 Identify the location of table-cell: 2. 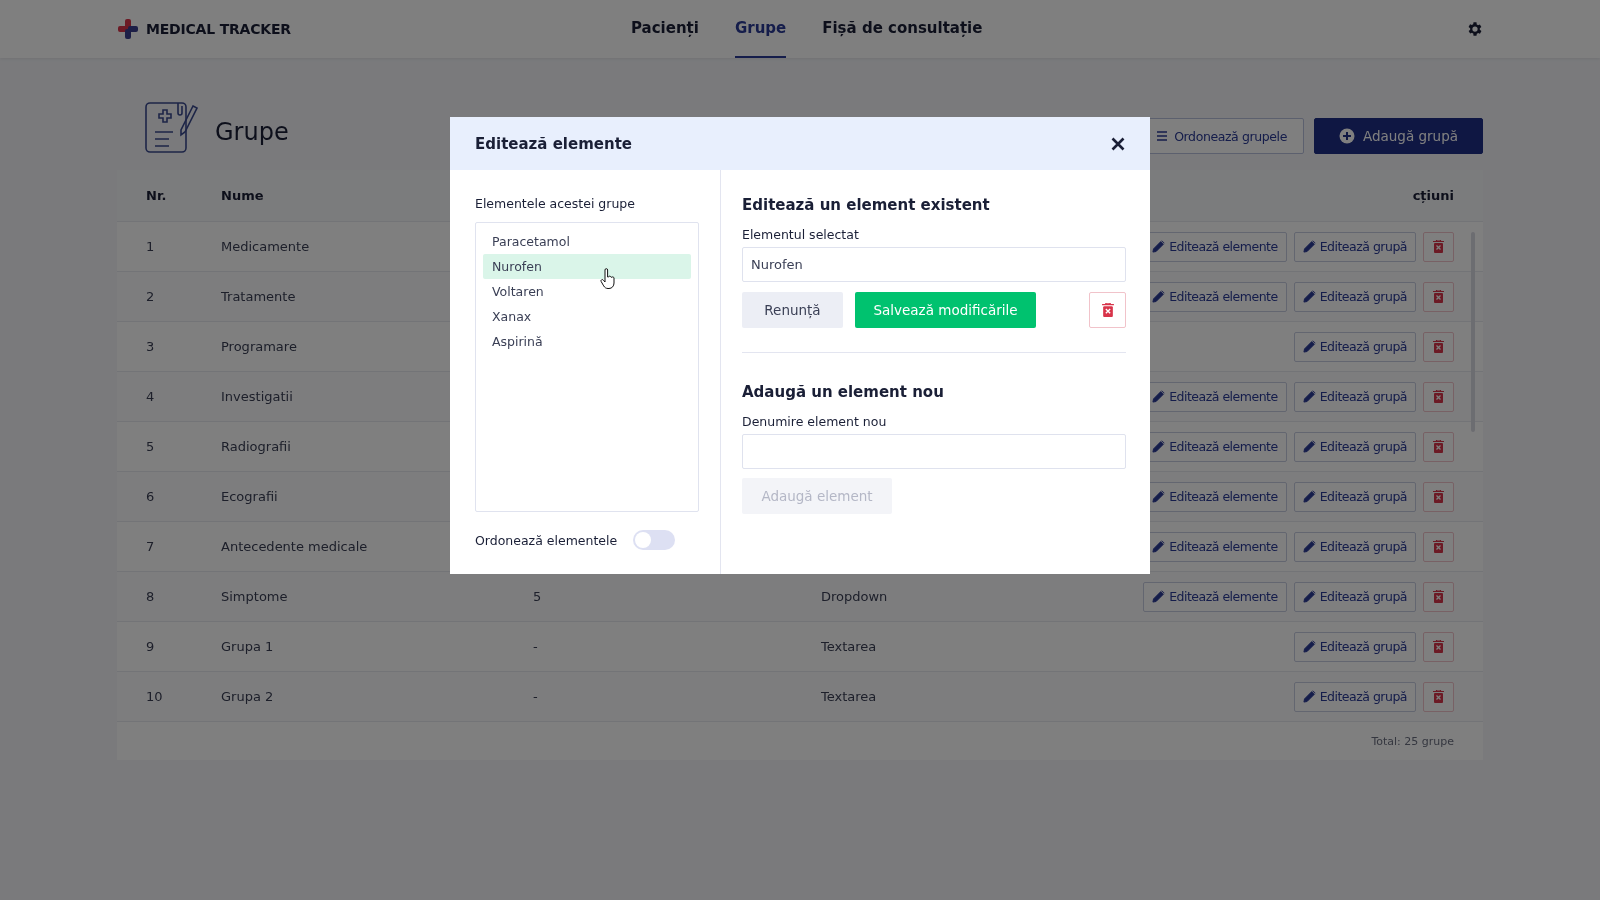
(150, 296).